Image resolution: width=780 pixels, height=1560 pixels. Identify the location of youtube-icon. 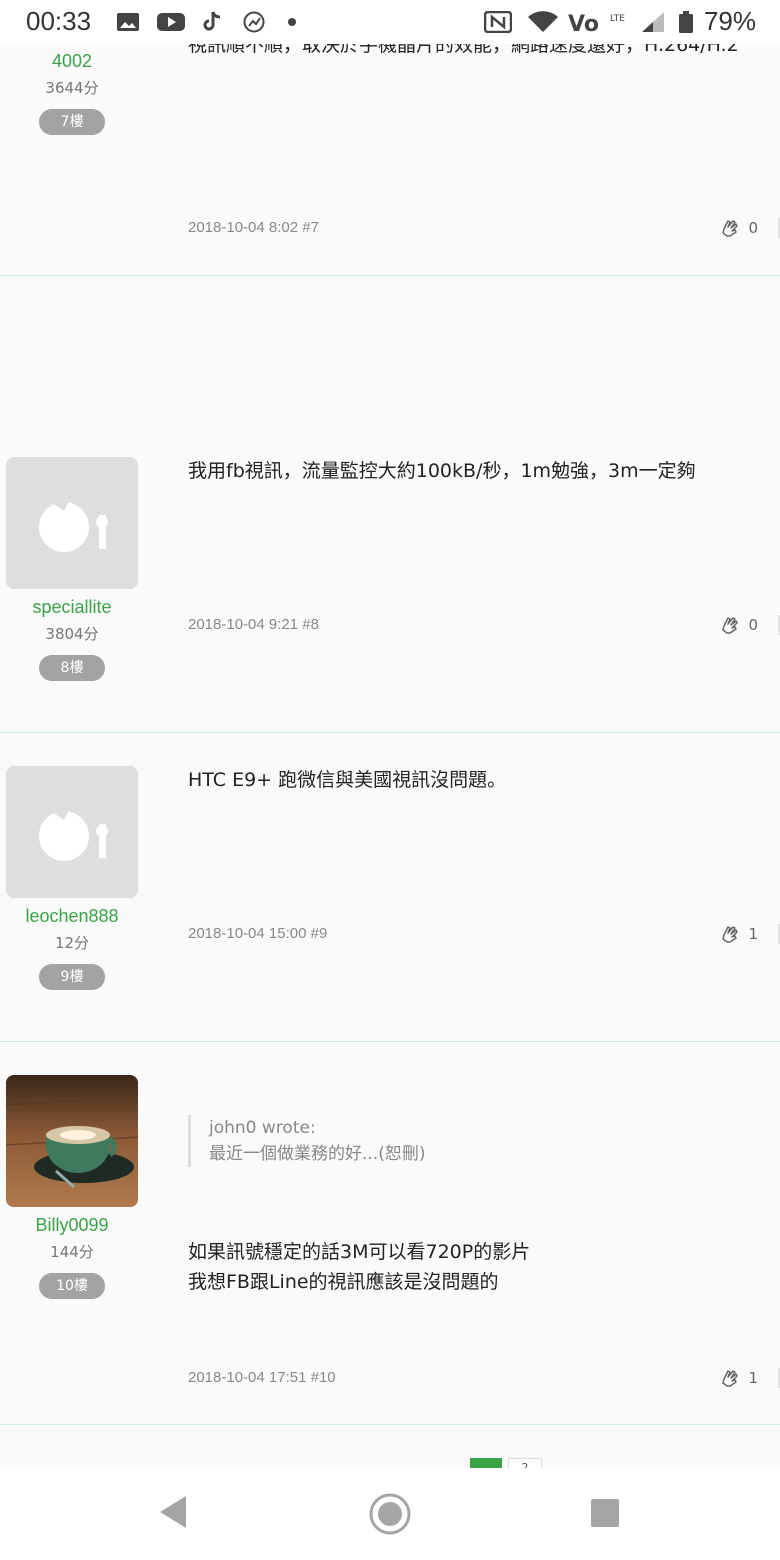
(171, 22).